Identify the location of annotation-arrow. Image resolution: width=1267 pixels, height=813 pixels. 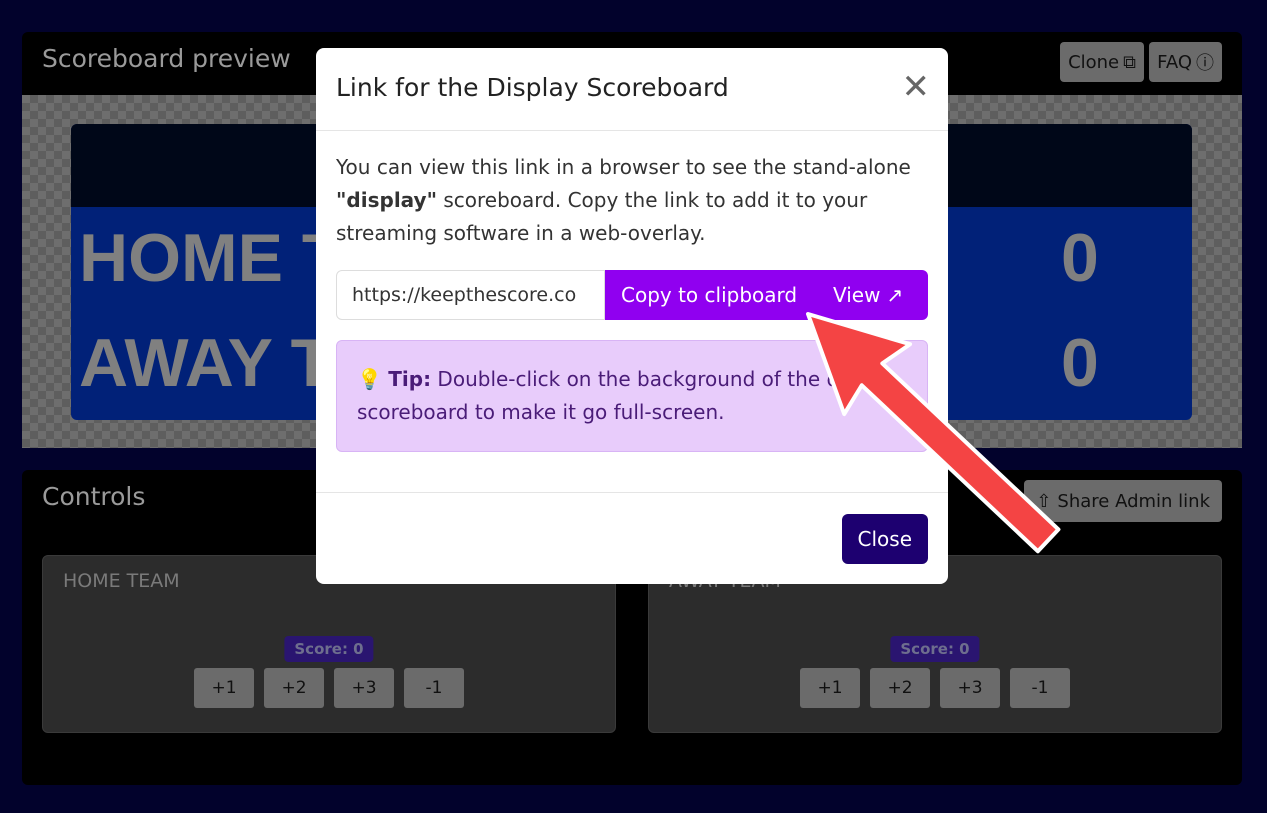
(933, 433).